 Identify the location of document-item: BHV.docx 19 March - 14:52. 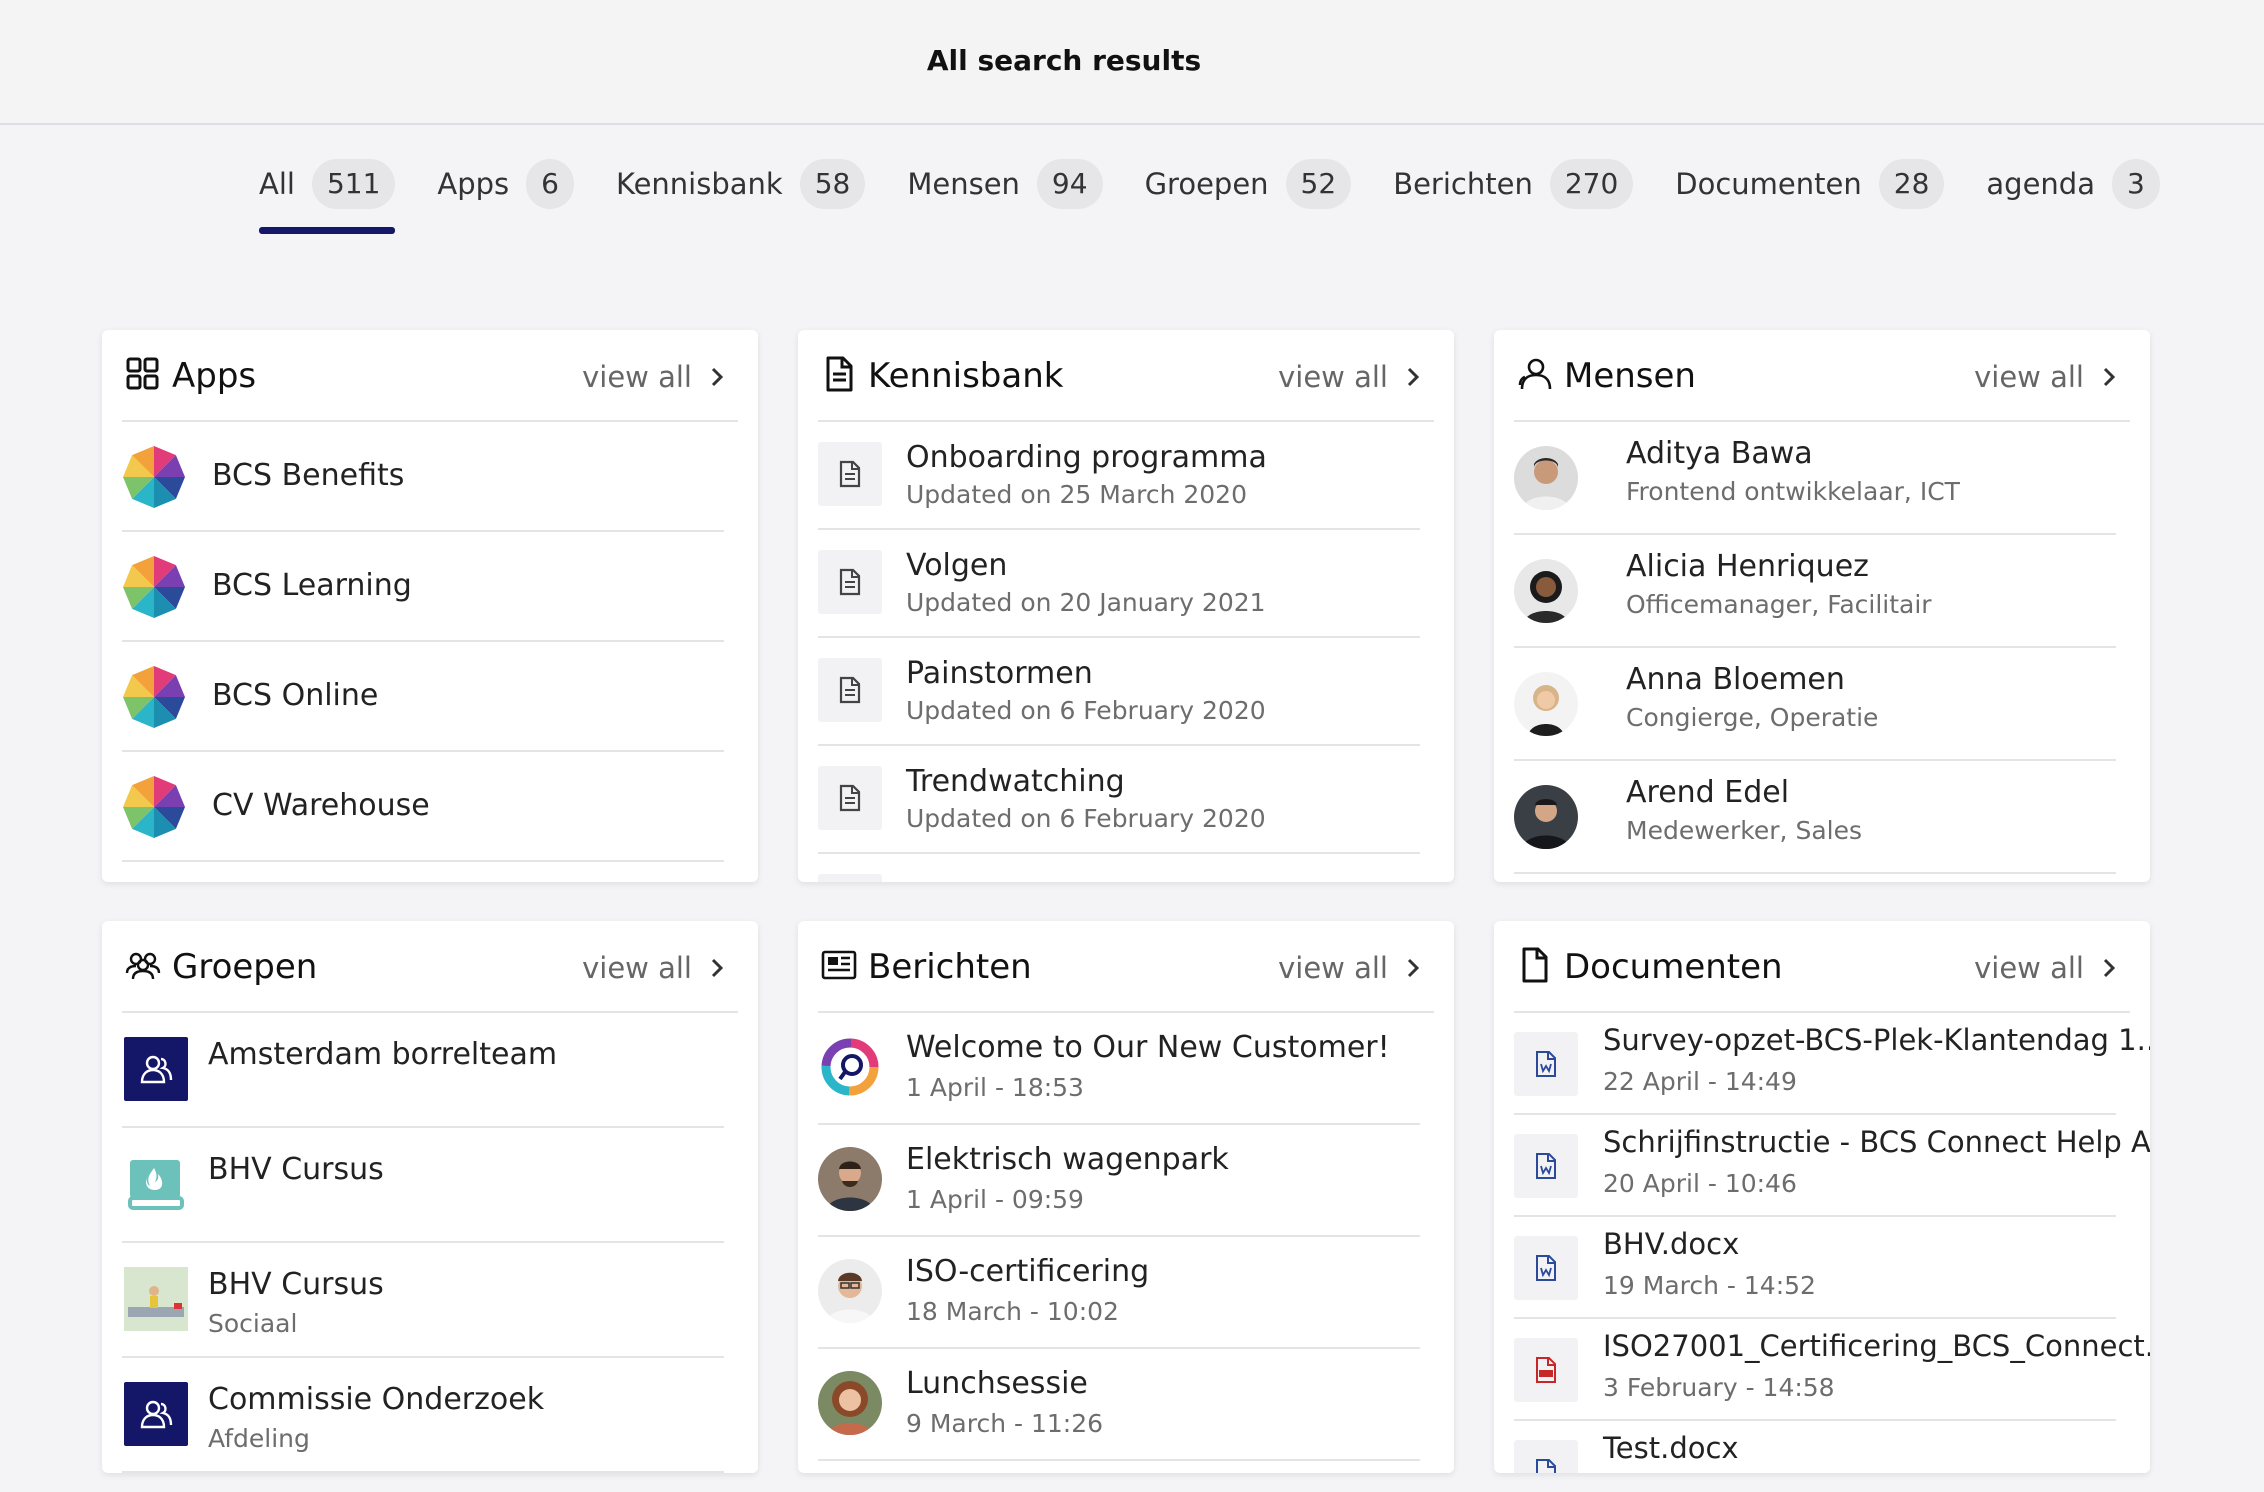
(1815, 1268).